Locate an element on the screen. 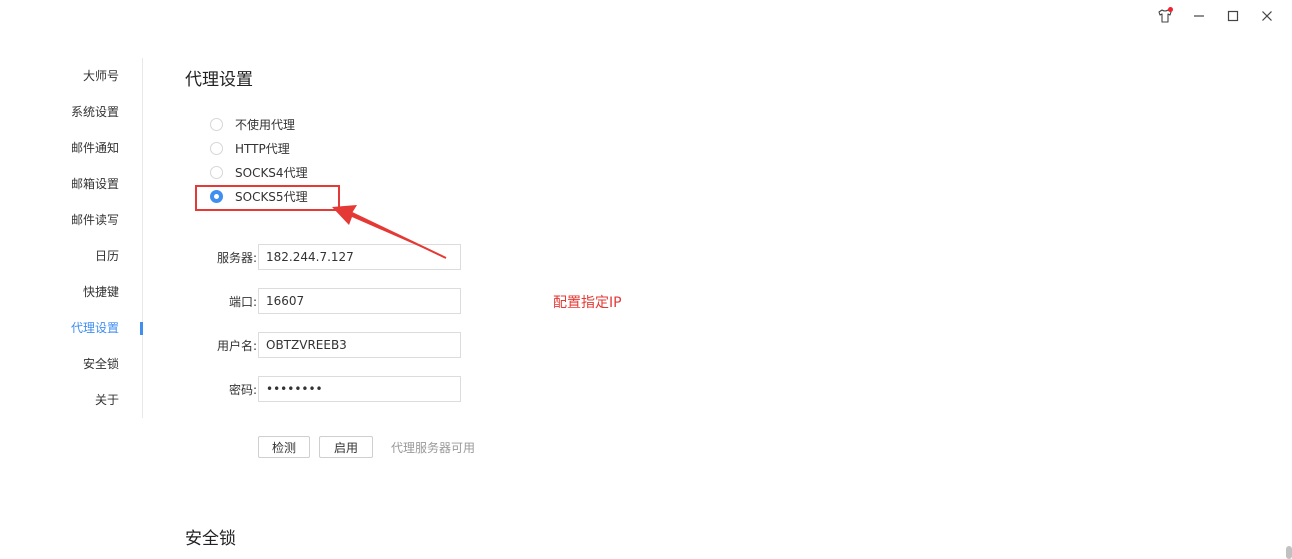  sidebar-item-security-lock: 安全锁 is located at coordinates (71, 364).